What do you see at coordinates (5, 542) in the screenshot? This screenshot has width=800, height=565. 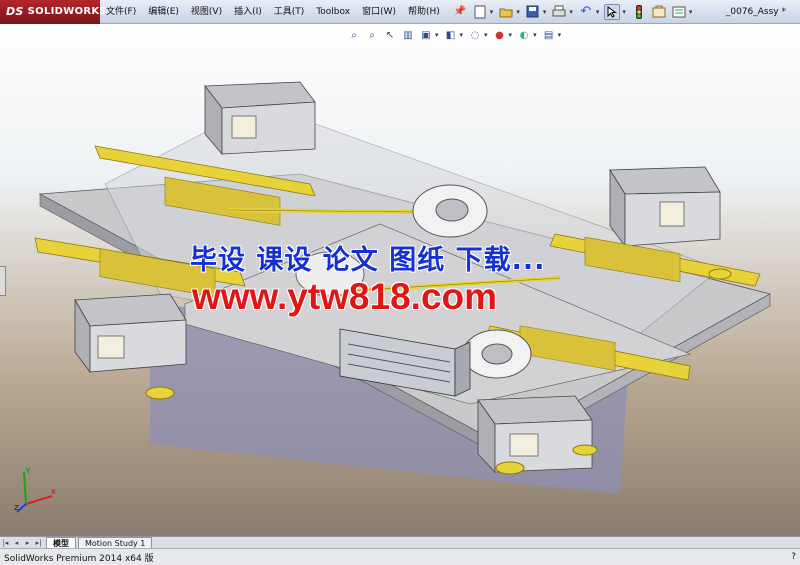 I see `first-tab-arrow-icon: |◂` at bounding box center [5, 542].